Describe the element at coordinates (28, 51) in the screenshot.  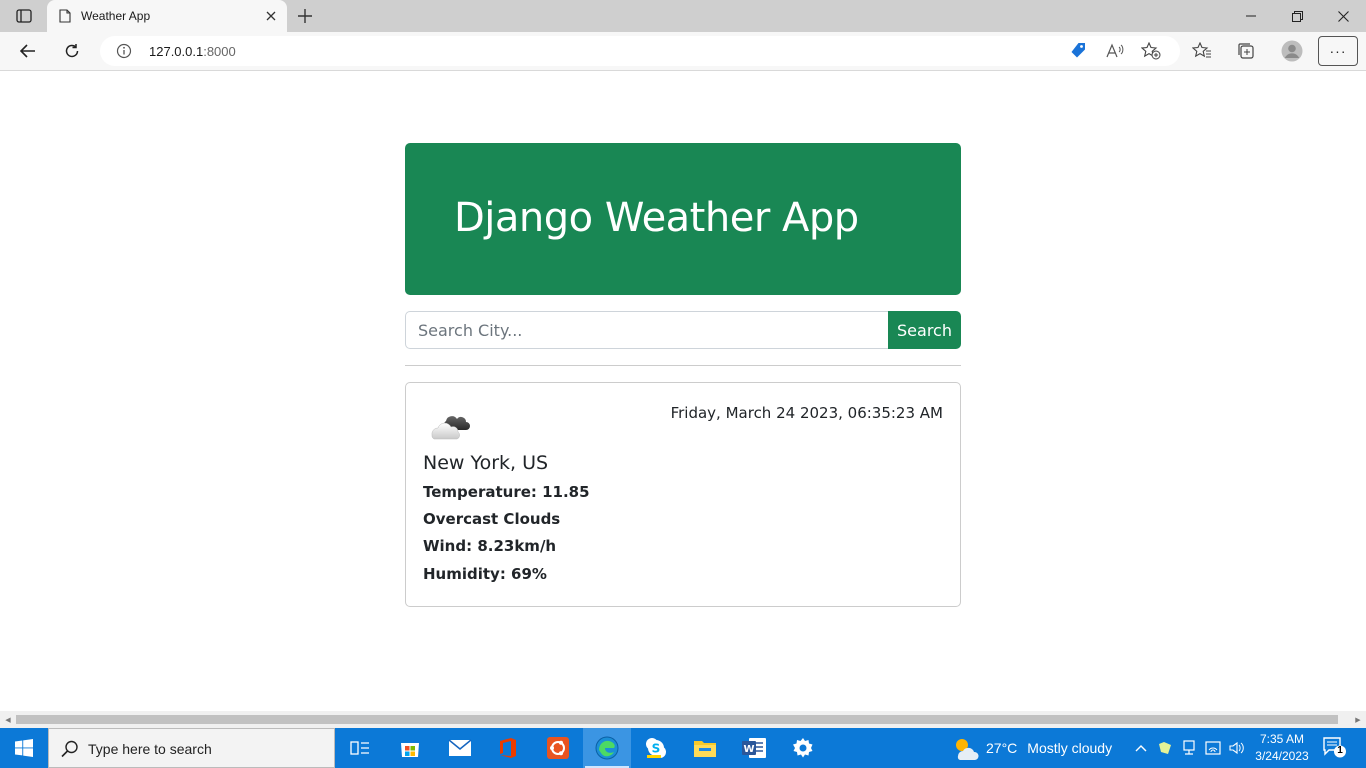
I see `back-icon` at that location.